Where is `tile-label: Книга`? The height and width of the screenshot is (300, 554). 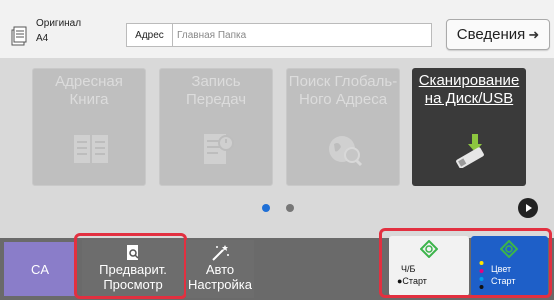
tile-label: Книга is located at coordinates (89, 99).